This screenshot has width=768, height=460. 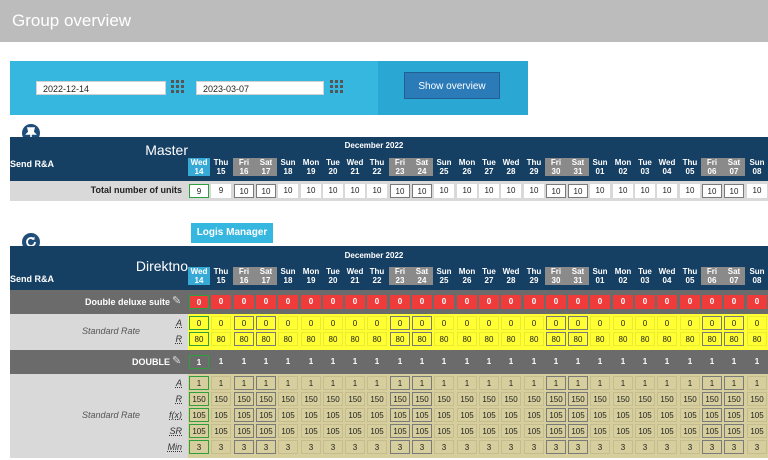 What do you see at coordinates (178, 361) in the screenshot?
I see `edit-pencil-icon: ✎` at bounding box center [178, 361].